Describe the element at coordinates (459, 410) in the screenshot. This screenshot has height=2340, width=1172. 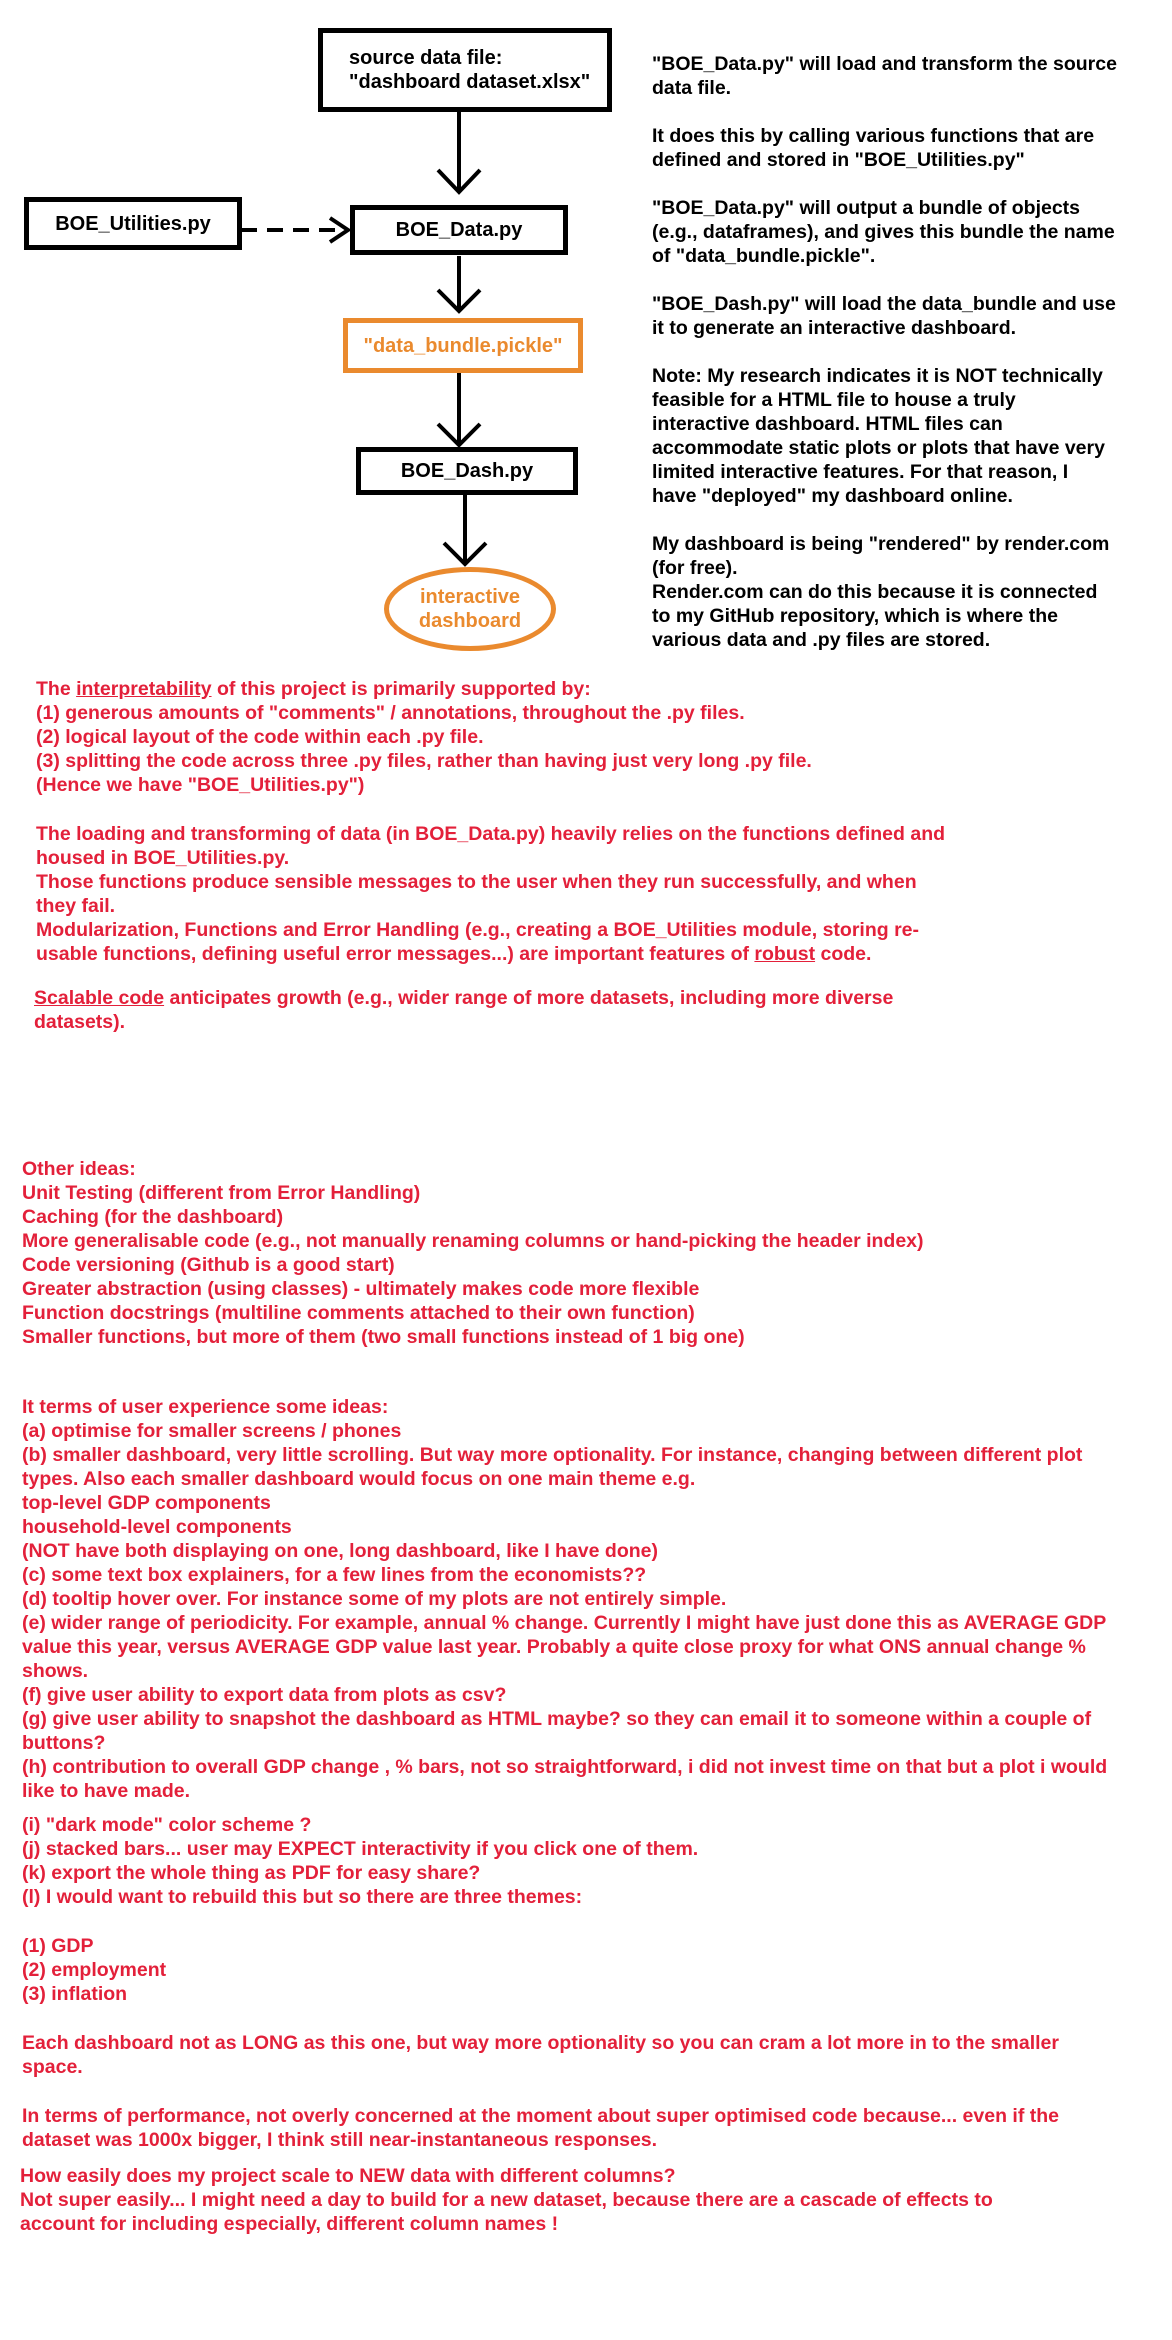
I see `arrow-pickle-to-dash` at that location.